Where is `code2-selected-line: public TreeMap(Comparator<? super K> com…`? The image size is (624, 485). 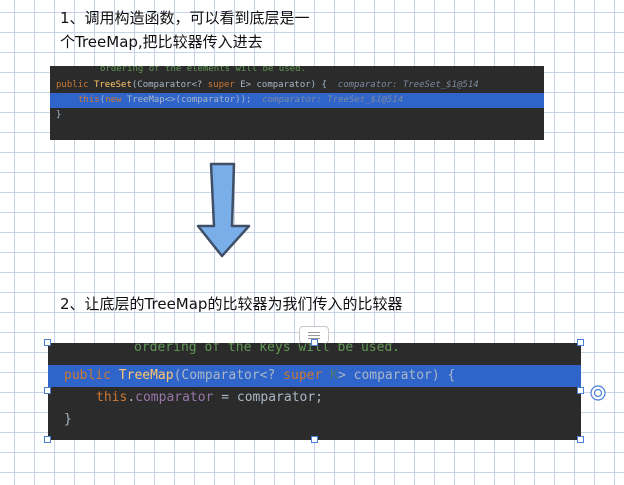 code2-selected-line: public TreeMap(Comparator<? super K> com… is located at coordinates (314, 376).